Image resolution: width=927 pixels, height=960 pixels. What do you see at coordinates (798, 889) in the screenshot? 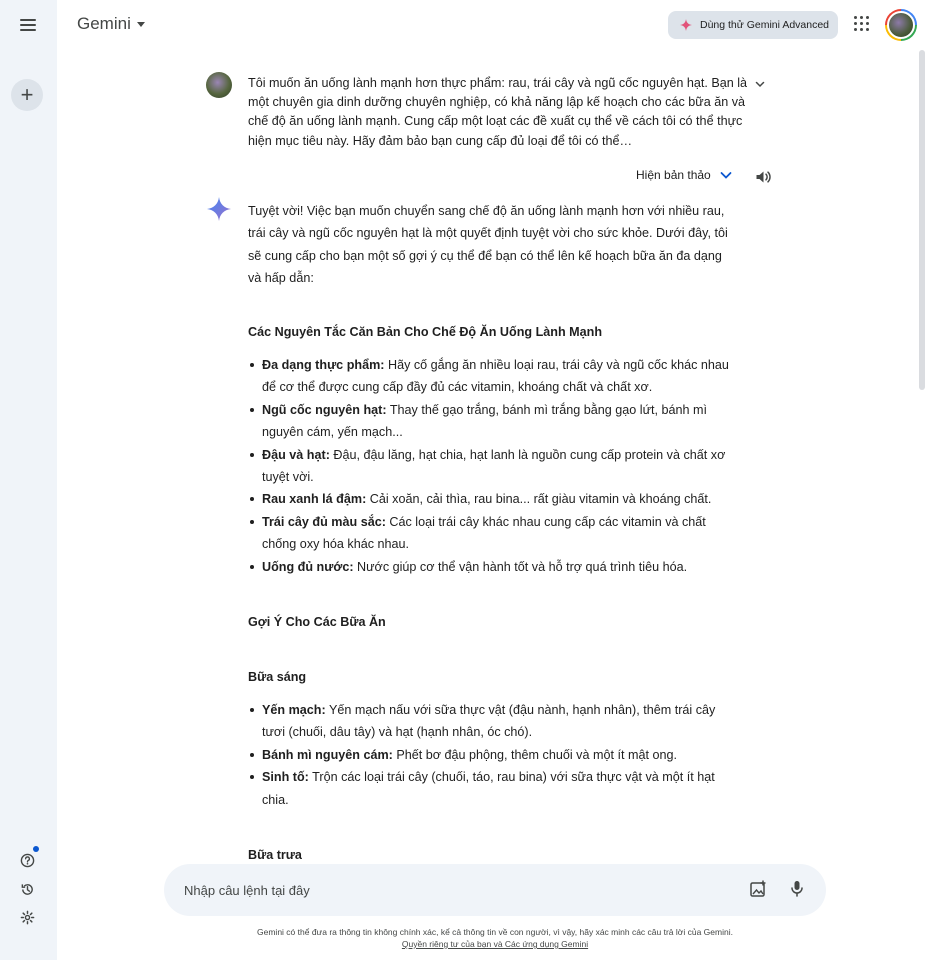
I see `microphone-icon` at bounding box center [798, 889].